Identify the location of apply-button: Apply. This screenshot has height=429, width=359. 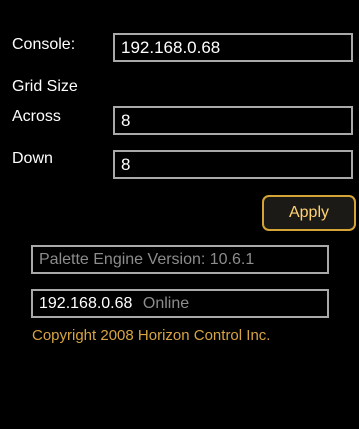
(309, 213).